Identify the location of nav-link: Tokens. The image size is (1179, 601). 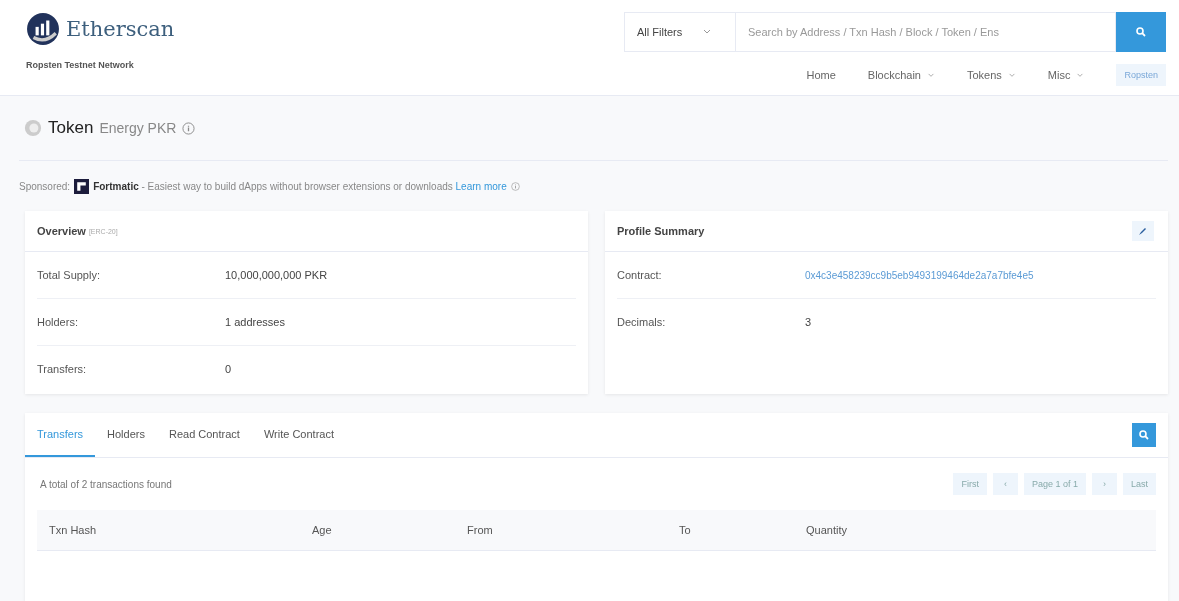
(991, 75).